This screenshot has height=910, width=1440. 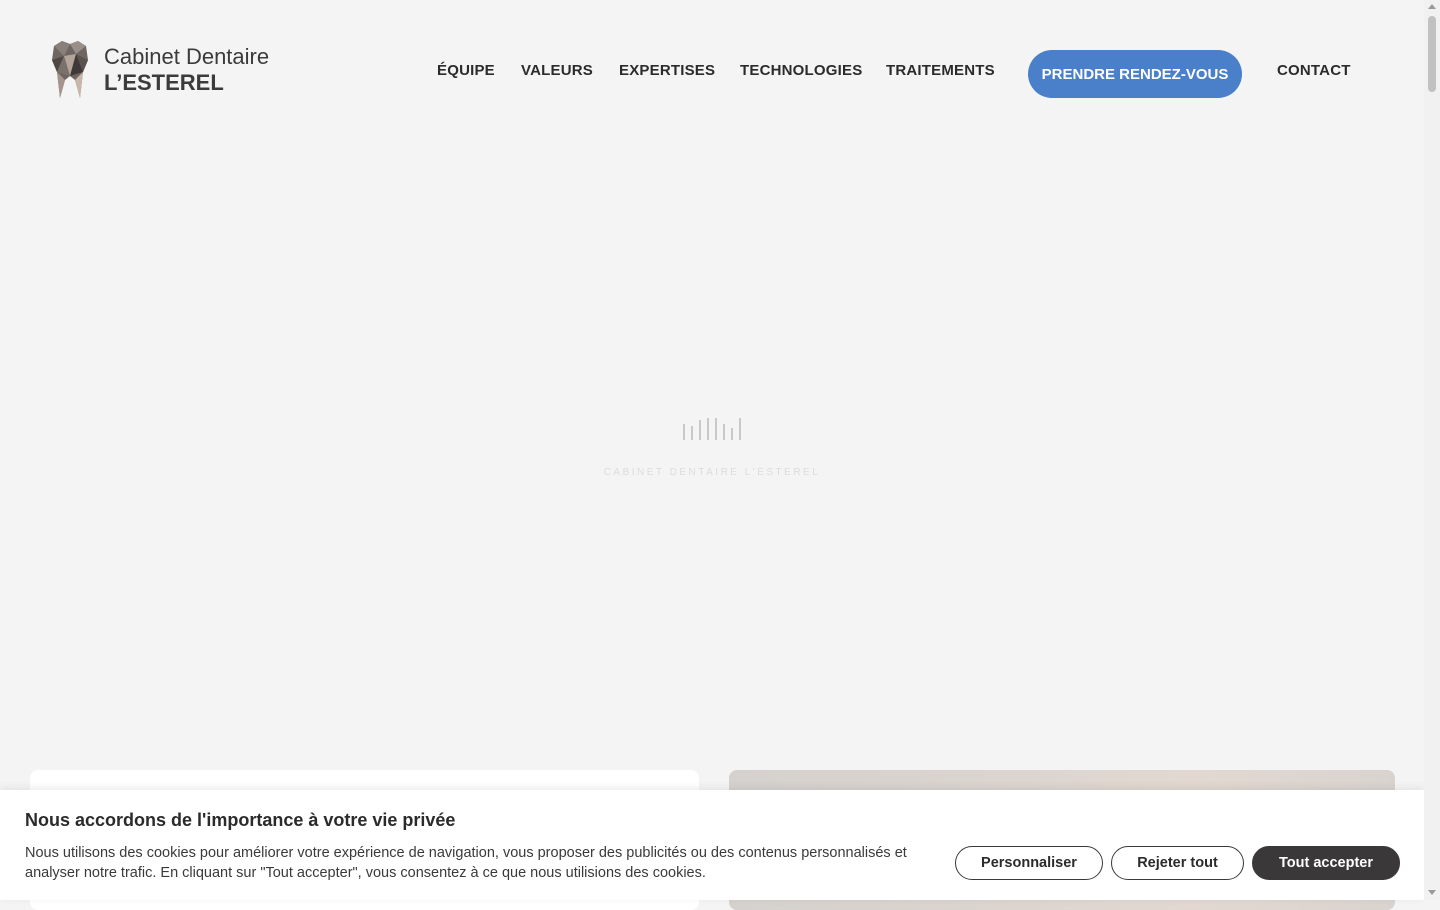 I want to click on nav-item-valeurs: VALEURS, so click(x=557, y=70).